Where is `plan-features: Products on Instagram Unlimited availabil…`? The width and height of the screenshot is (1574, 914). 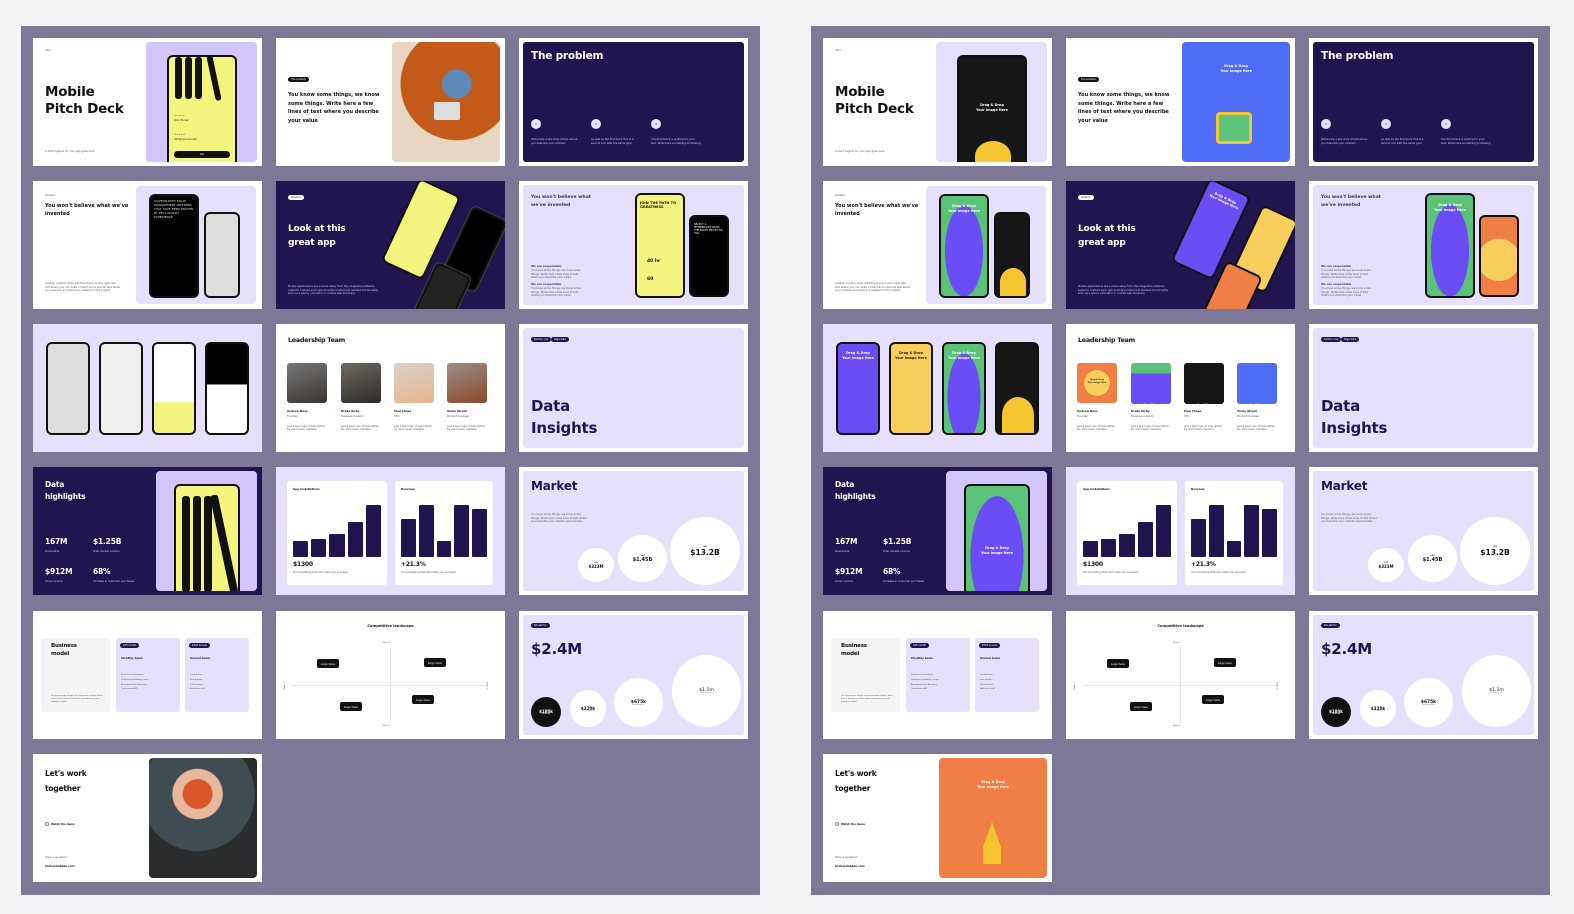 plan-features: Products on Instagram Unlimited availabil… is located at coordinates (924, 682).